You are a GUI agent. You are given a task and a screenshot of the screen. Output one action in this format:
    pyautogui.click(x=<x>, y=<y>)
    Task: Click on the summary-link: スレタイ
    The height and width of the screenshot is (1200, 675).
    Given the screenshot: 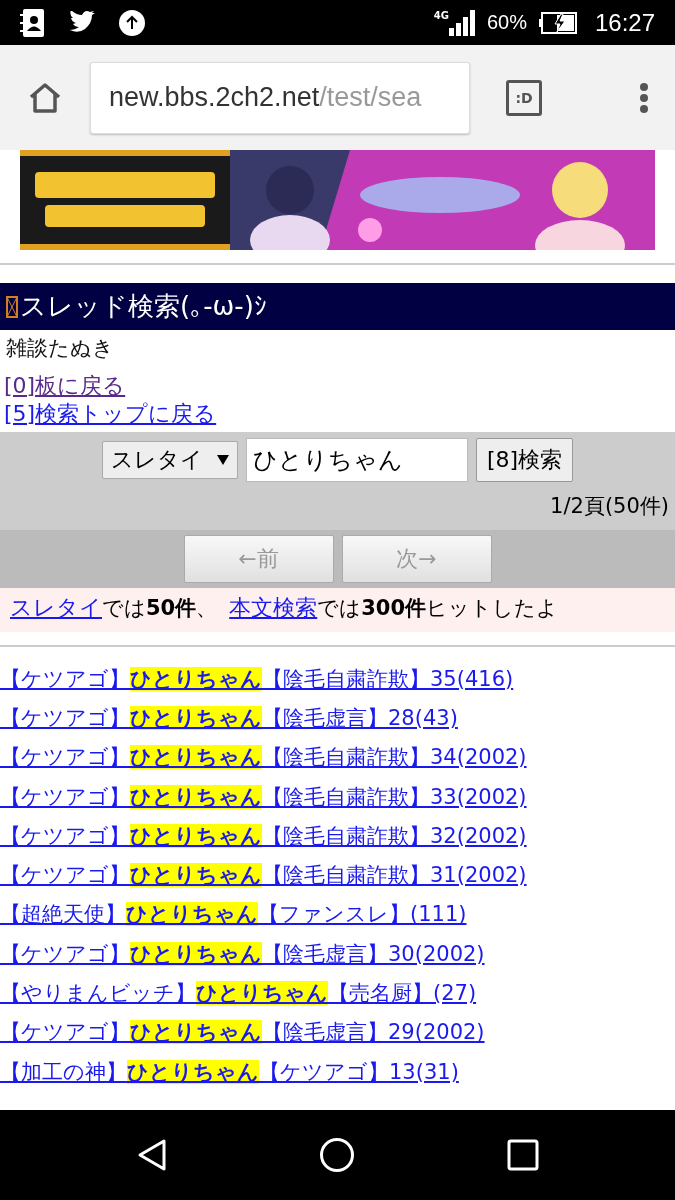 What is the action you would take?
    pyautogui.click(x=56, y=608)
    